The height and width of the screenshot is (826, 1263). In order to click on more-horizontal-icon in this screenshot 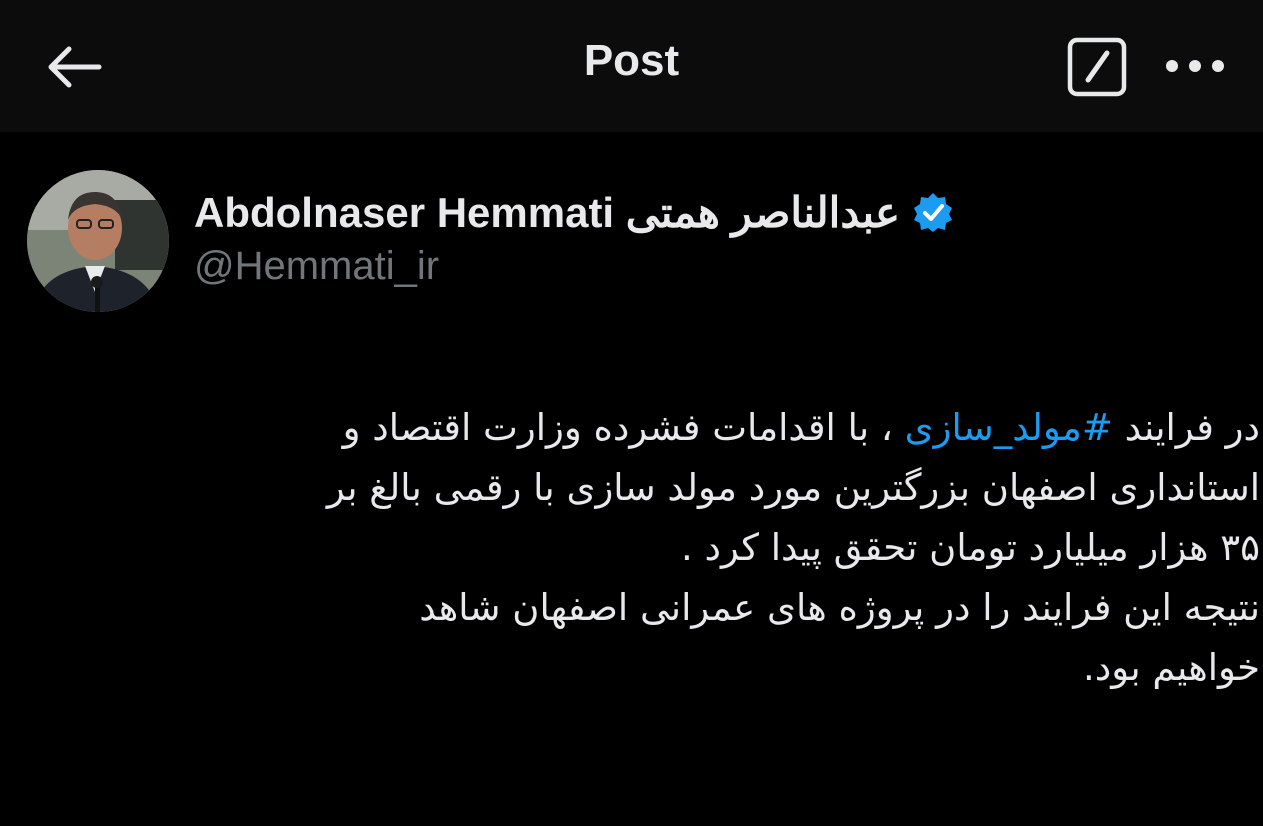, I will do `click(1195, 66)`.